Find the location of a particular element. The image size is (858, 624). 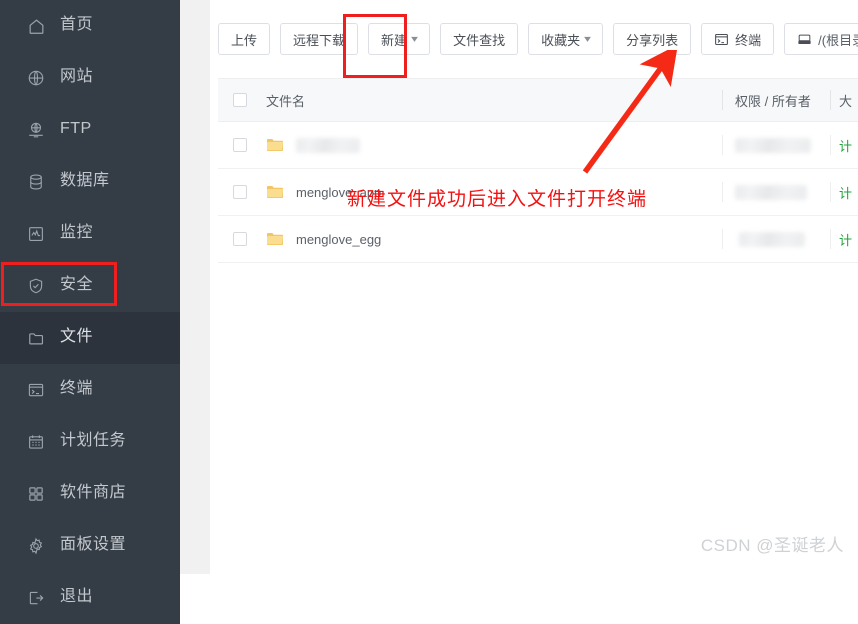

home-icon is located at coordinates (36, 26).